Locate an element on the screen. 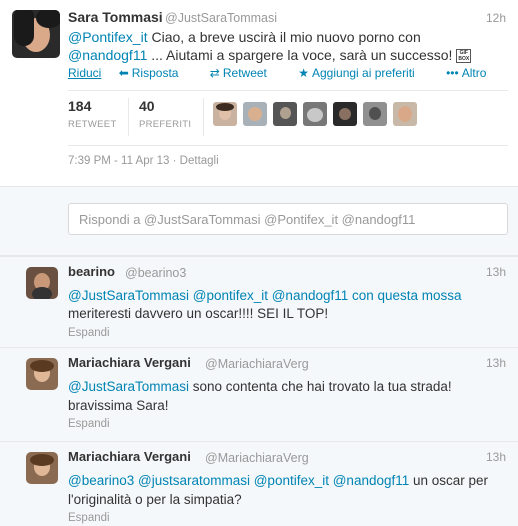 This screenshot has height=526, width=518. author-username: @JustSaraTommasi is located at coordinates (221, 18).